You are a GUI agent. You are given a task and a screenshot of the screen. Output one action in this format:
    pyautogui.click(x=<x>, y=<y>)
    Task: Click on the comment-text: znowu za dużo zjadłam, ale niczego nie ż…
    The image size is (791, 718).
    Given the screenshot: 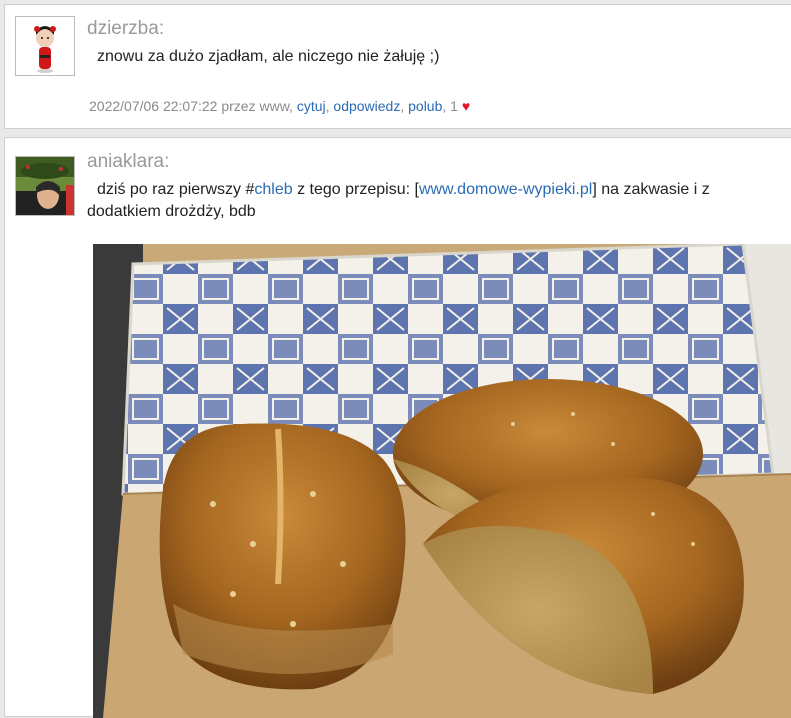 What is the action you would take?
    pyautogui.click(x=268, y=56)
    